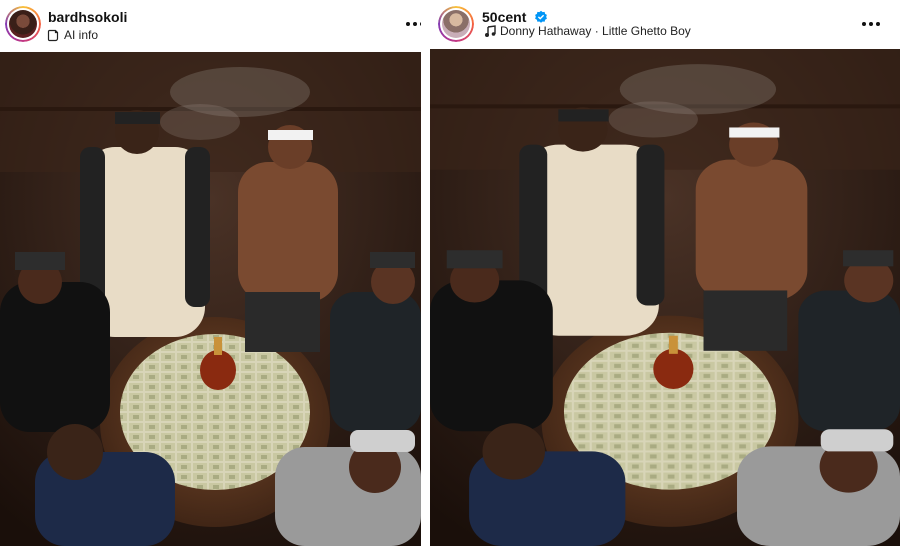 The height and width of the screenshot is (546, 900). What do you see at coordinates (490, 30) in the screenshot?
I see `music-note-icon` at bounding box center [490, 30].